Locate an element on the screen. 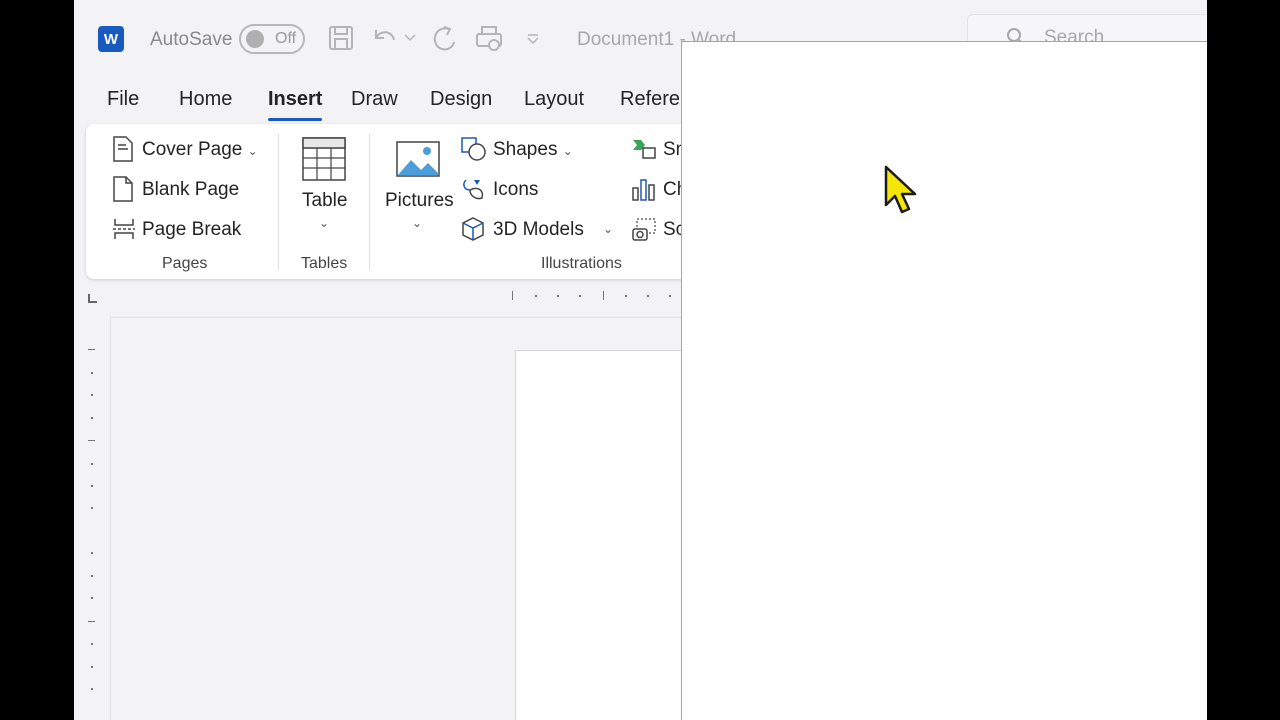 This screenshot has height=720, width=1280. autosave-label: AutoSave is located at coordinates (191, 39).